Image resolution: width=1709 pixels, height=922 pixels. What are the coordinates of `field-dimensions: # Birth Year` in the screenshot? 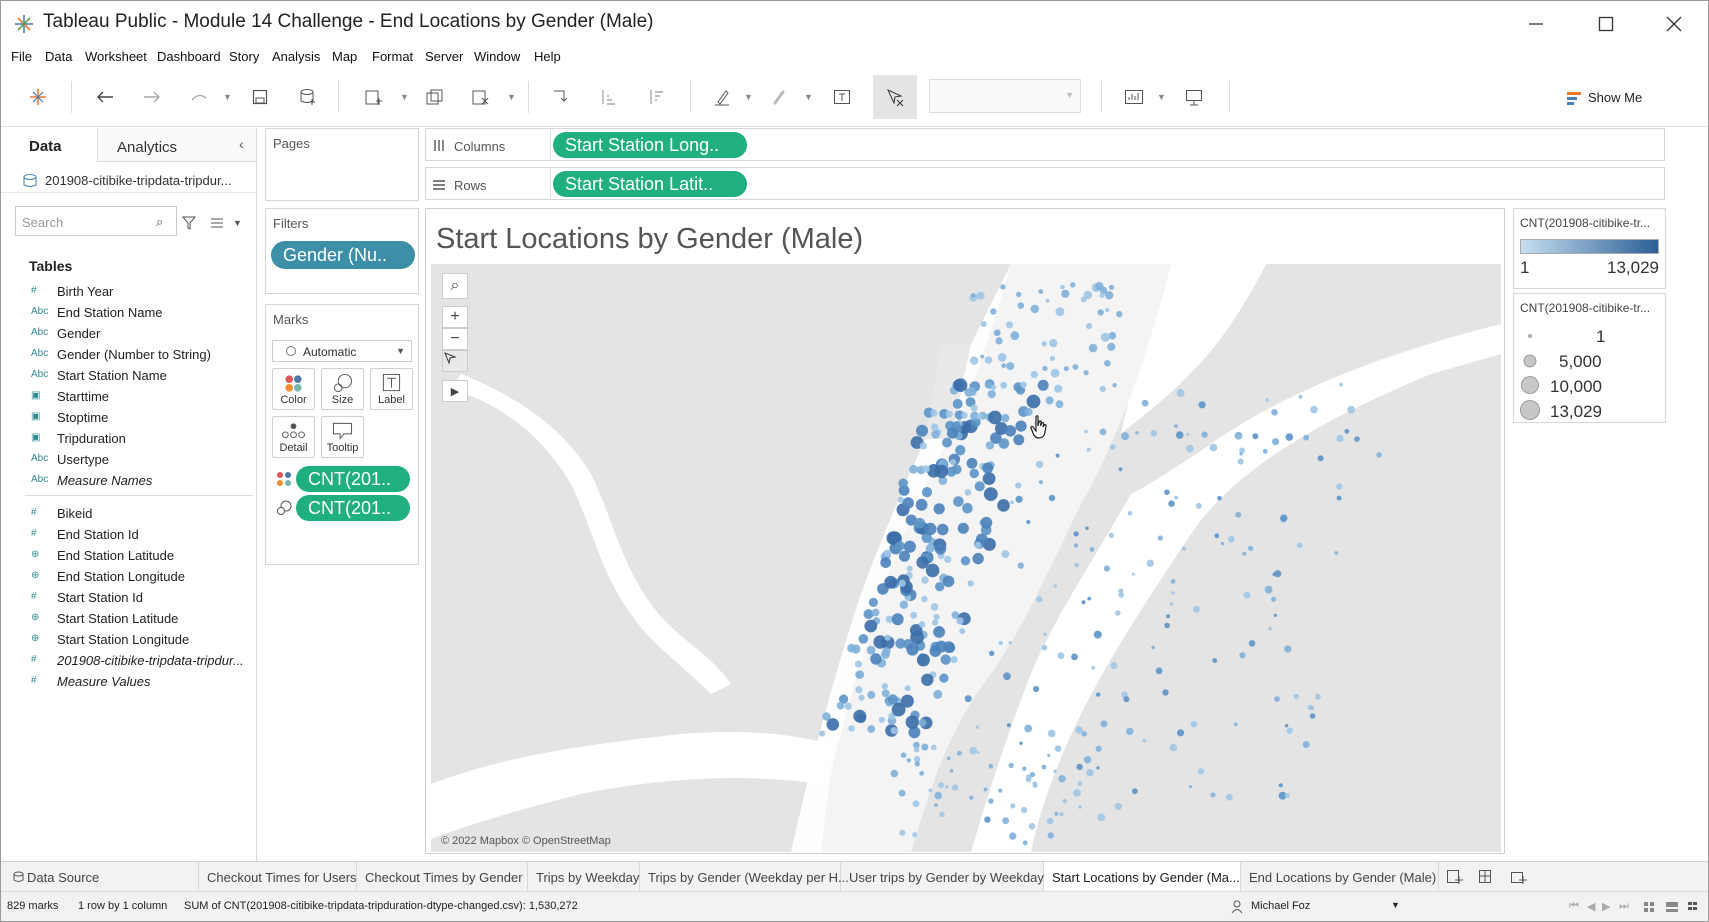 It's located at (128, 292).